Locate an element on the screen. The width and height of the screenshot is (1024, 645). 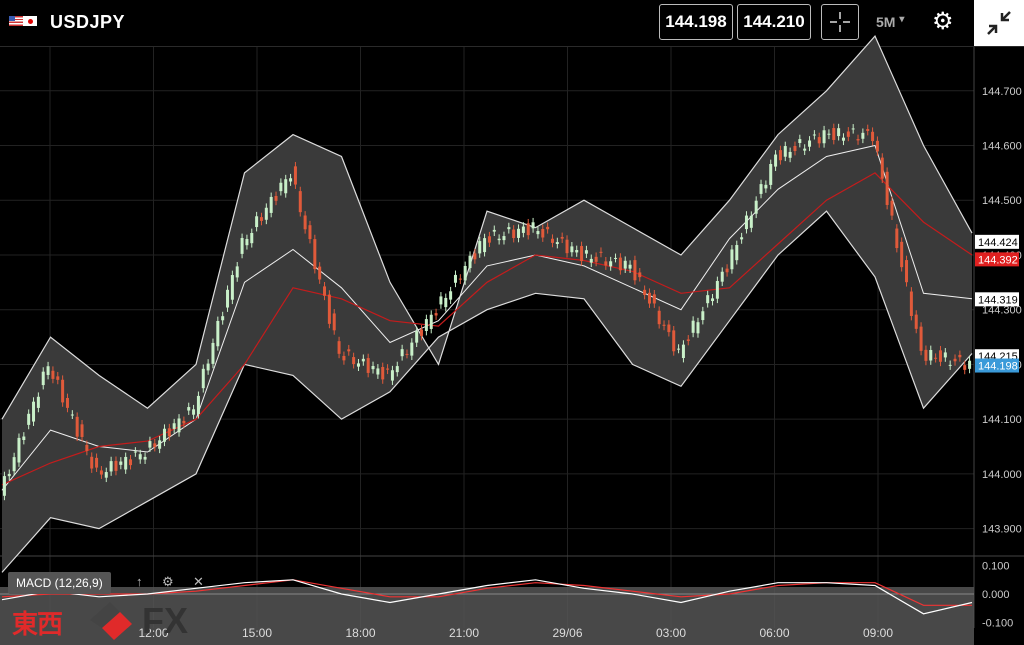
price-tag-label: 144.392 is located at coordinates (998, 260).